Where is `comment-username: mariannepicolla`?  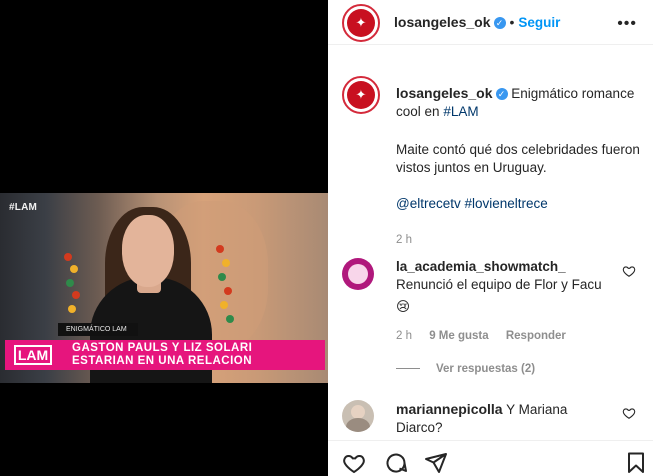 comment-username: mariannepicolla is located at coordinates (449, 409).